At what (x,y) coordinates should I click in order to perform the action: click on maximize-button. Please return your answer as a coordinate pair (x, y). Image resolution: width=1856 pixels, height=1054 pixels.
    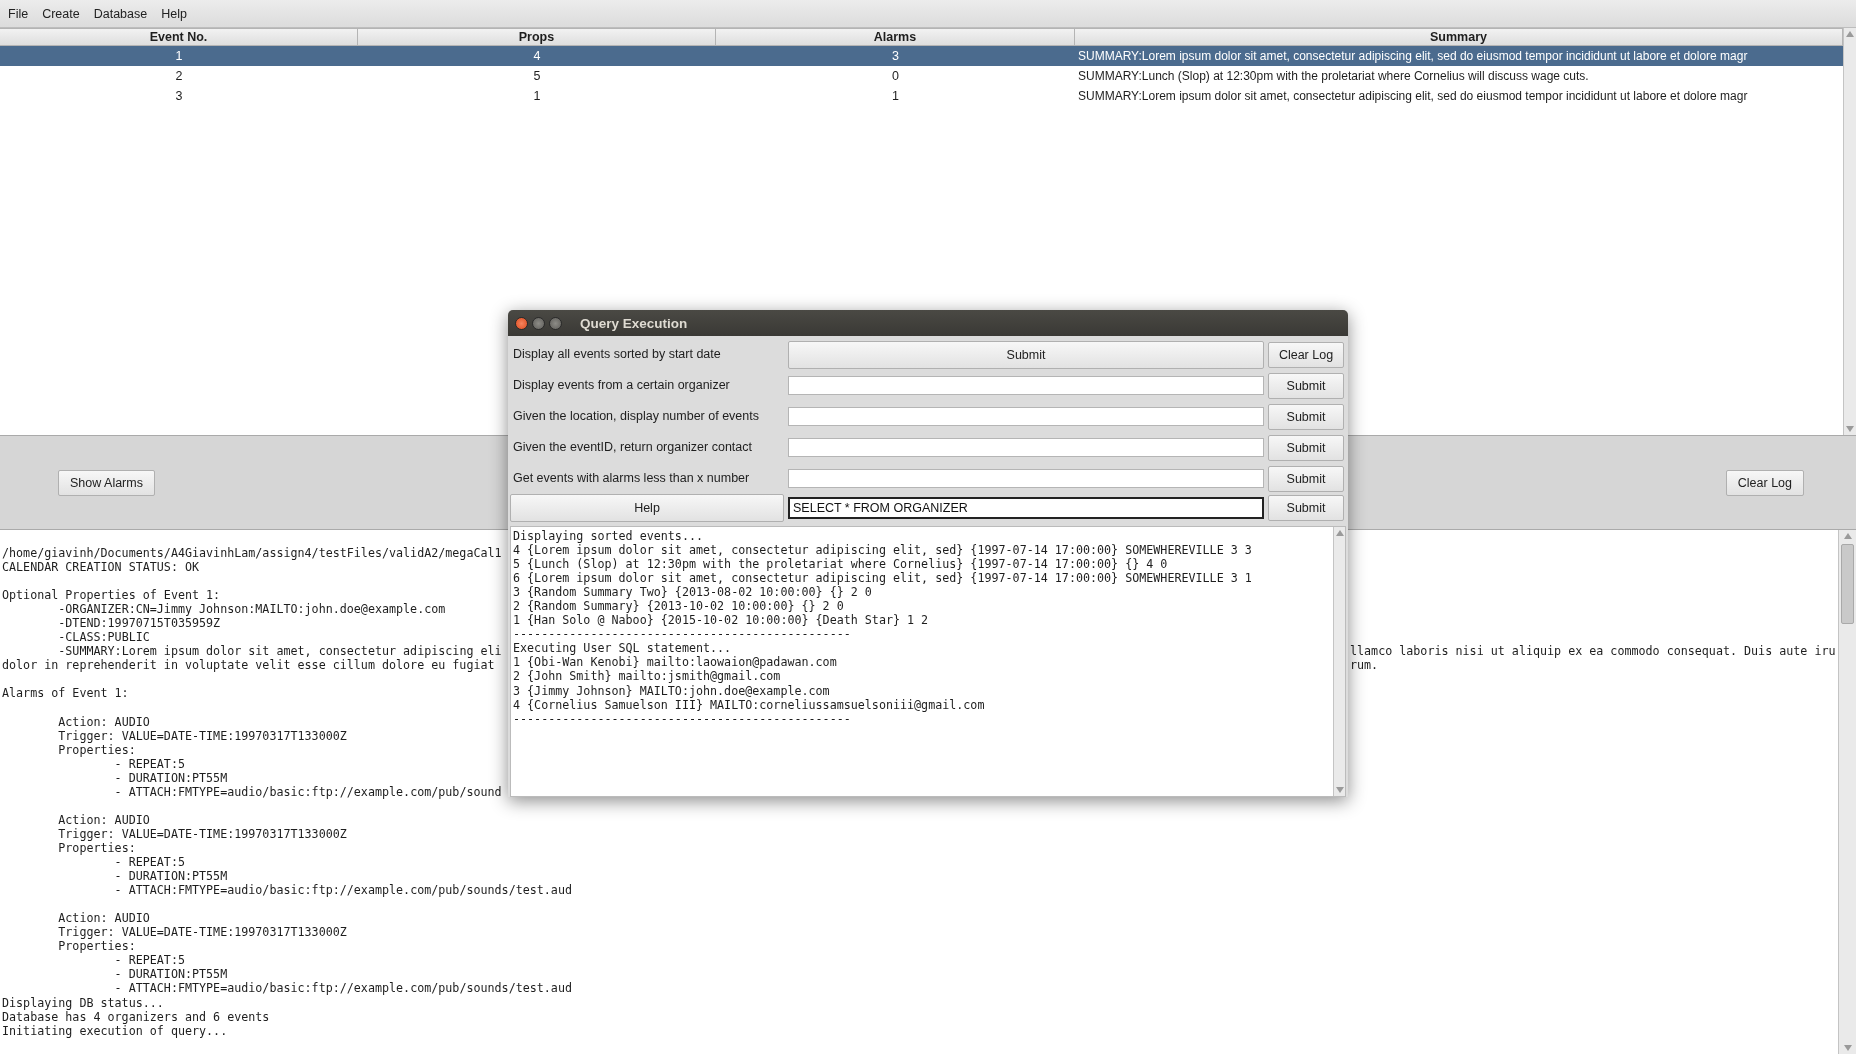
    Looking at the image, I should click on (555, 323).